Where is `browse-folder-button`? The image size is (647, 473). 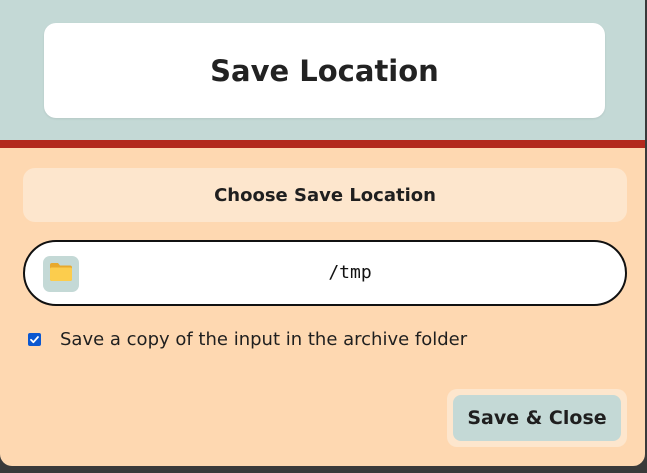 browse-folder-button is located at coordinates (61, 274).